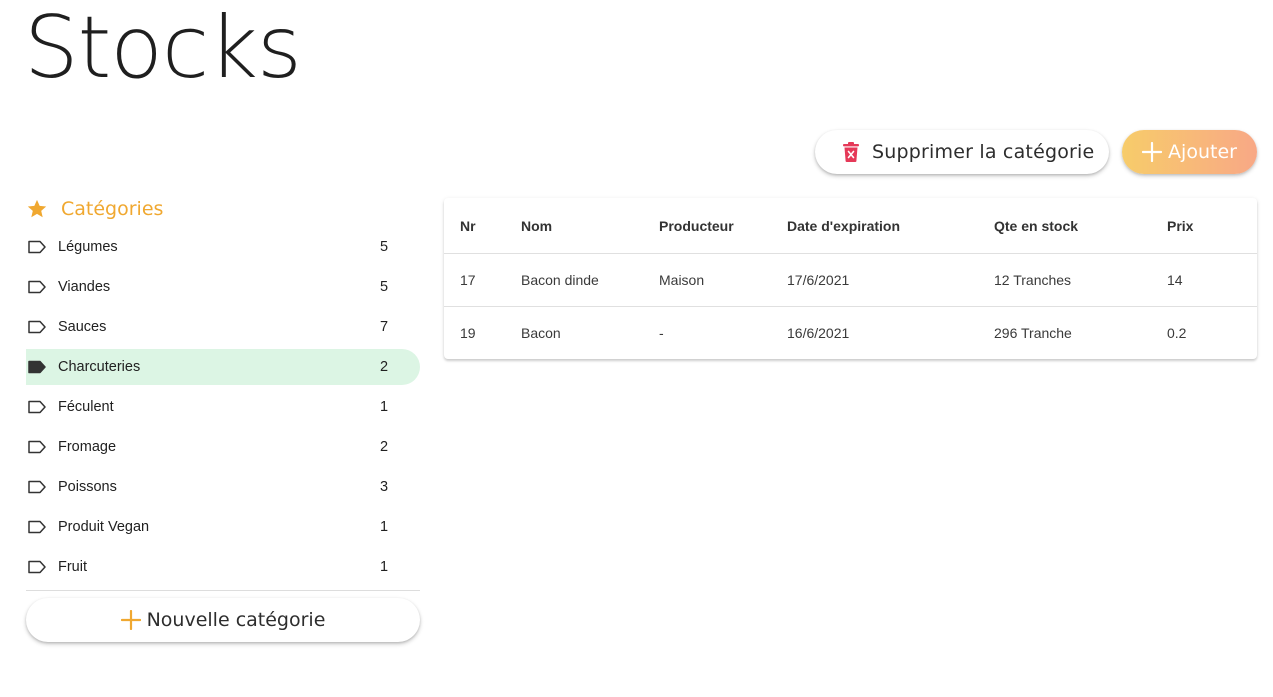  I want to click on new-category-button: Nouvelle catégorie, so click(223, 620).